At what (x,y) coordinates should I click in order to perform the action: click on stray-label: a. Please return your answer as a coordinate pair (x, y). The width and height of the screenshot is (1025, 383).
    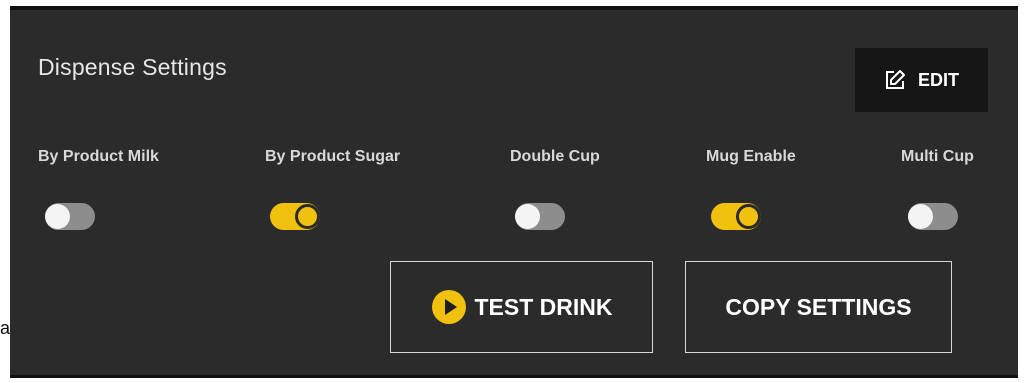
    Looking at the image, I should click on (5, 328).